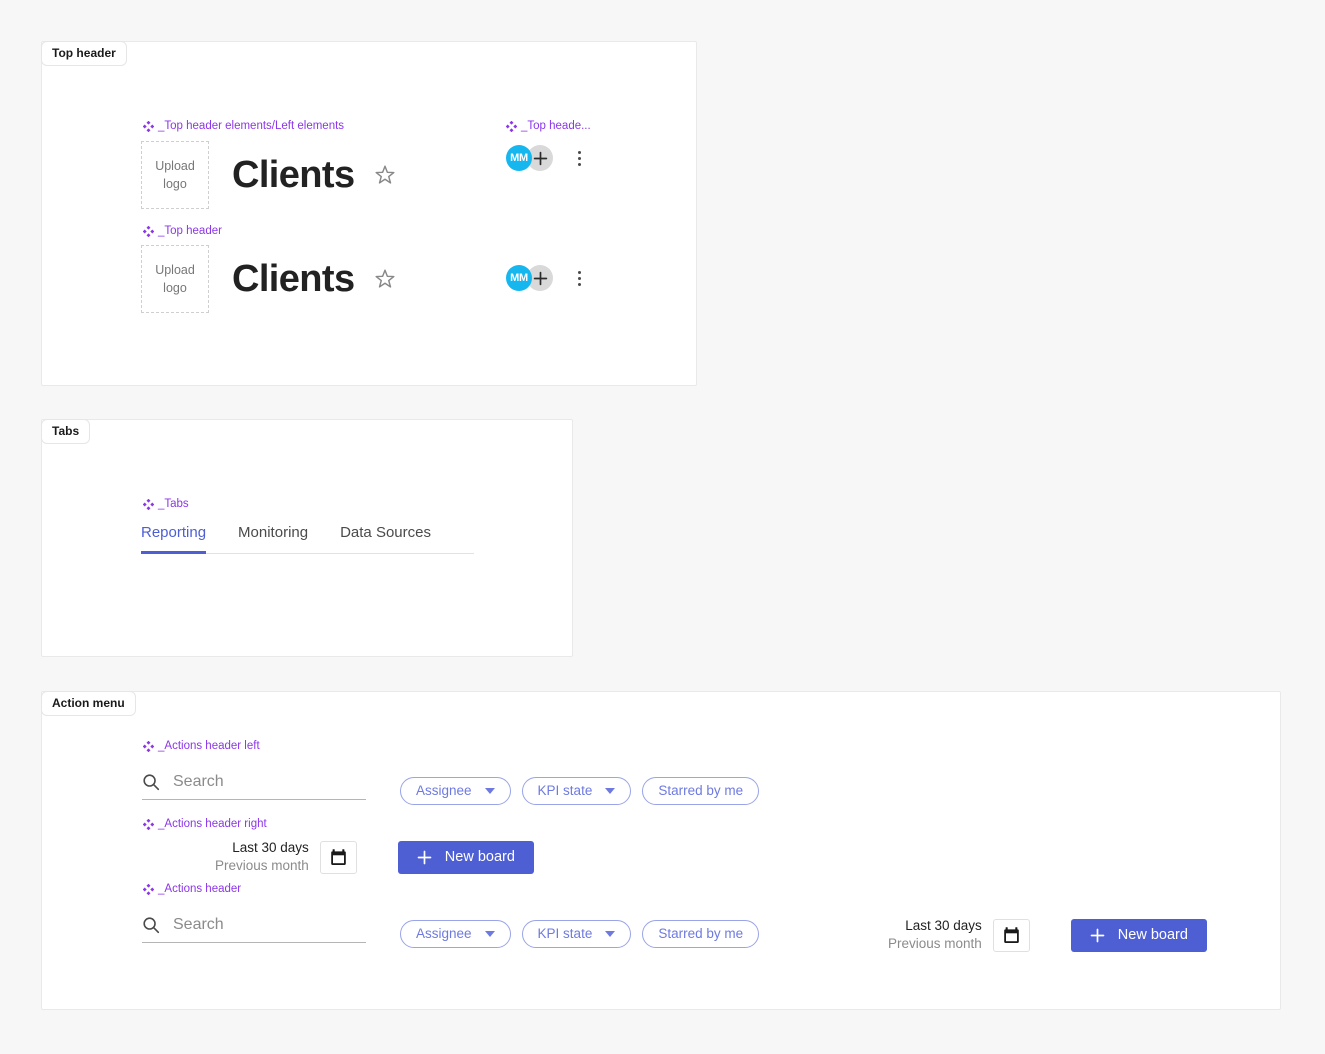  I want to click on top-header-left-row-2: Upload logo Clients, so click(269, 279).